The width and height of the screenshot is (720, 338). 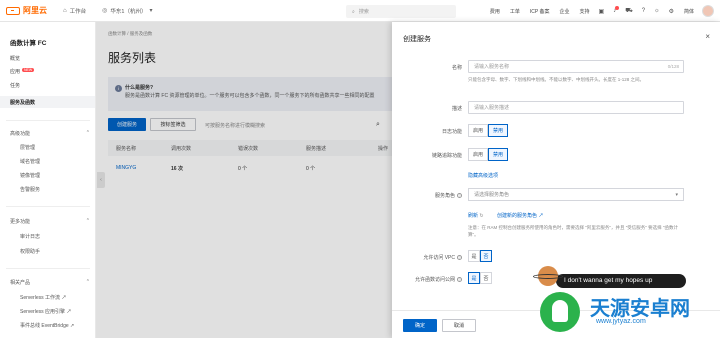 I want to click on new-badge: NEW, so click(x=28, y=70).